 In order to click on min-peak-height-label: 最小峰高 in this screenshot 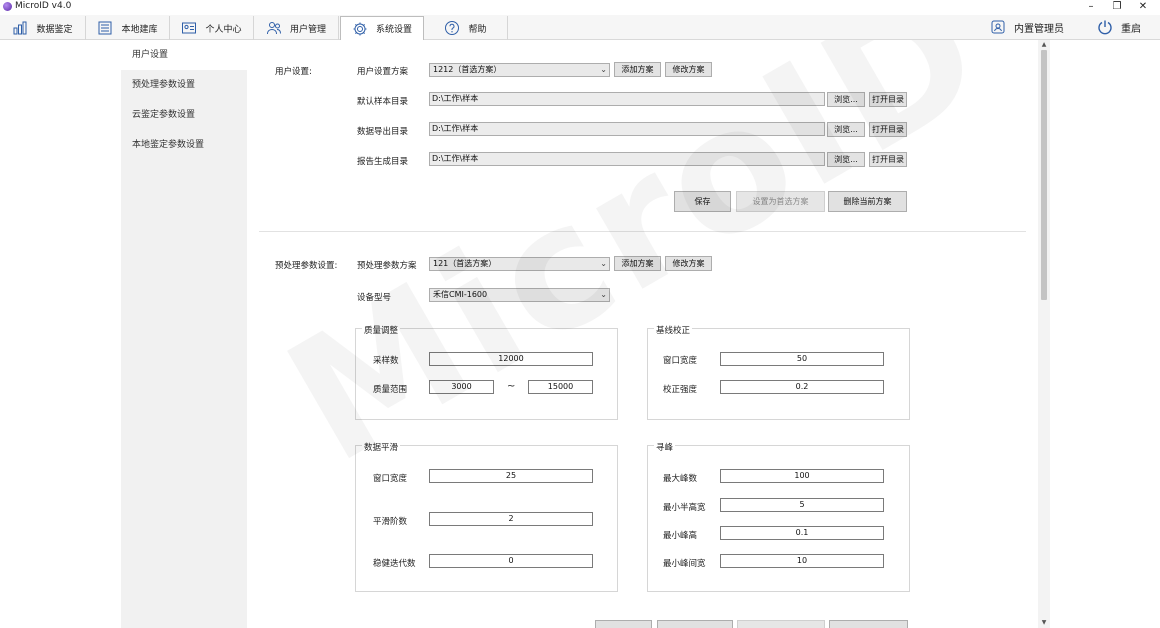, I will do `click(680, 536)`.